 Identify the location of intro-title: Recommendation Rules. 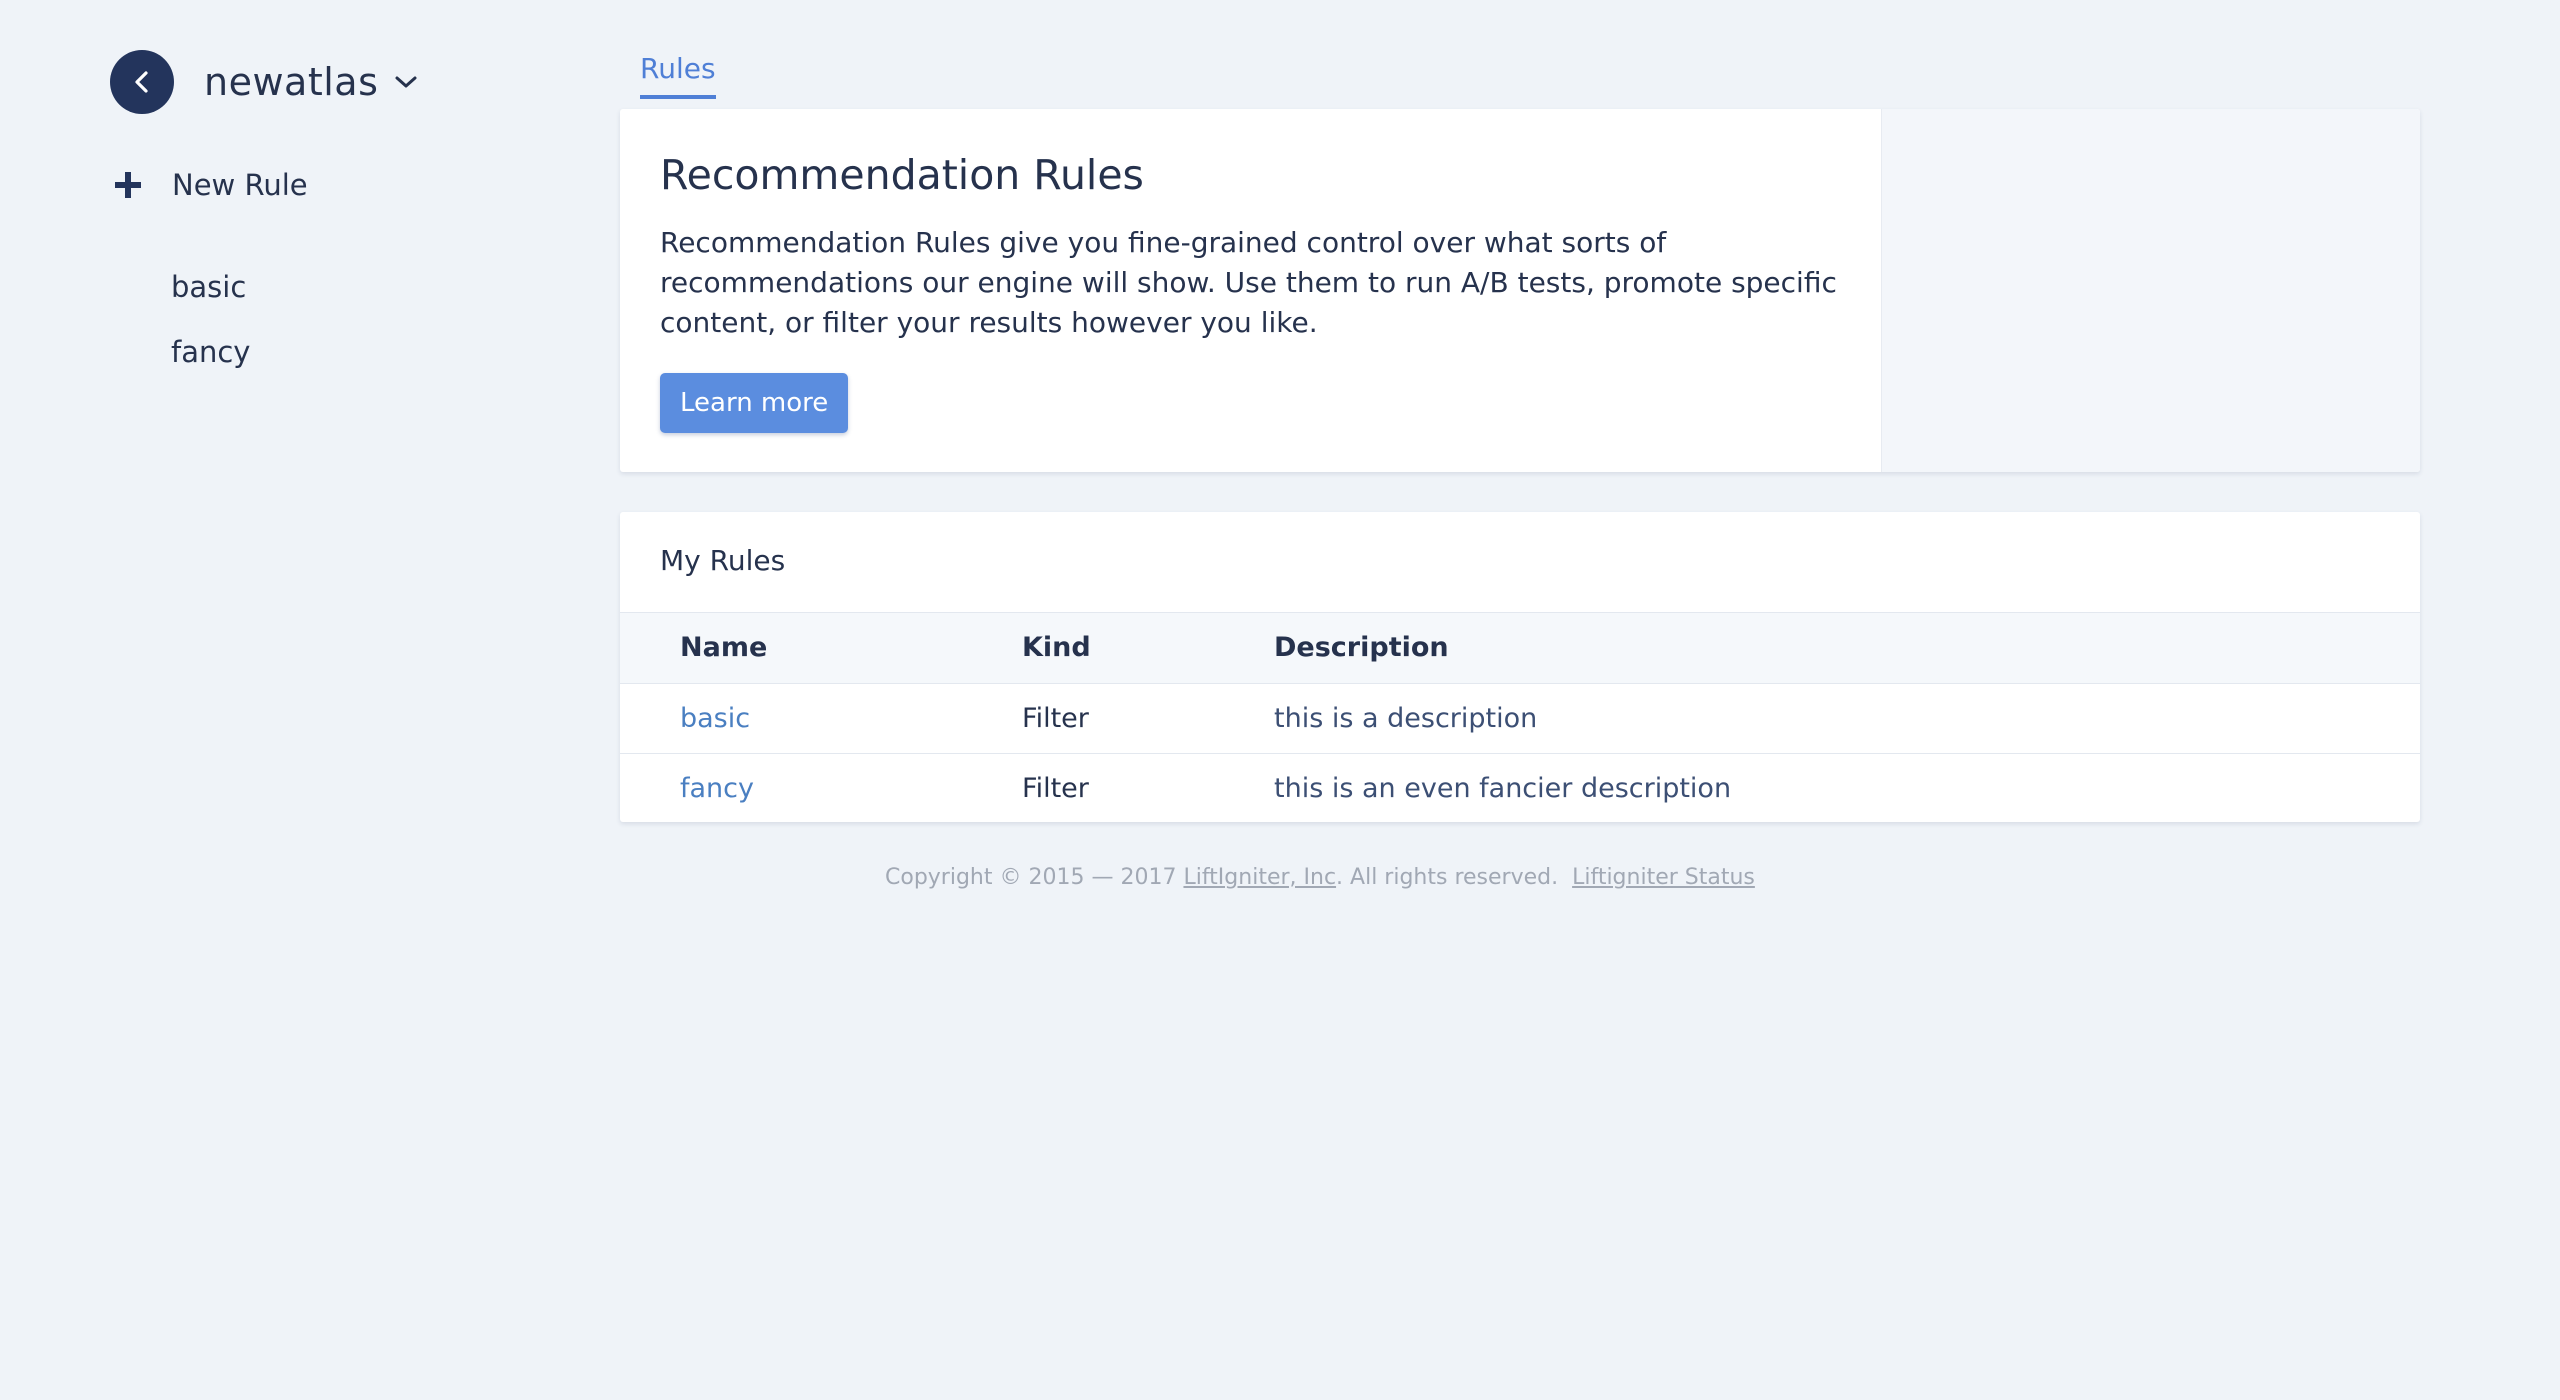
(902, 175).